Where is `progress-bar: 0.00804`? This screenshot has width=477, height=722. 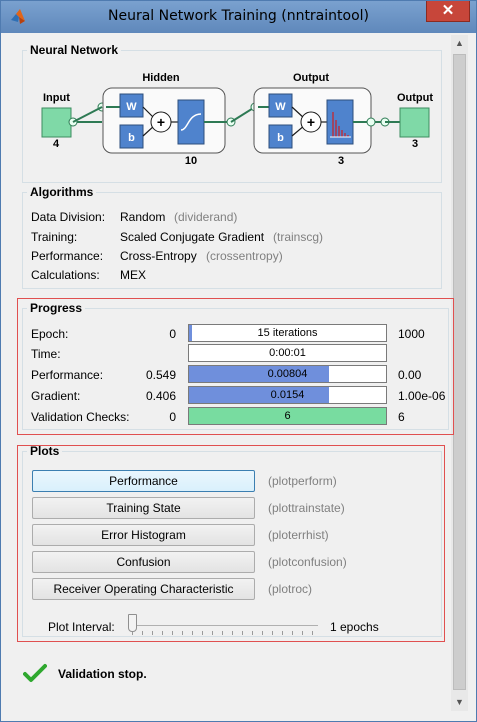
progress-bar: 0.00804 is located at coordinates (287, 374).